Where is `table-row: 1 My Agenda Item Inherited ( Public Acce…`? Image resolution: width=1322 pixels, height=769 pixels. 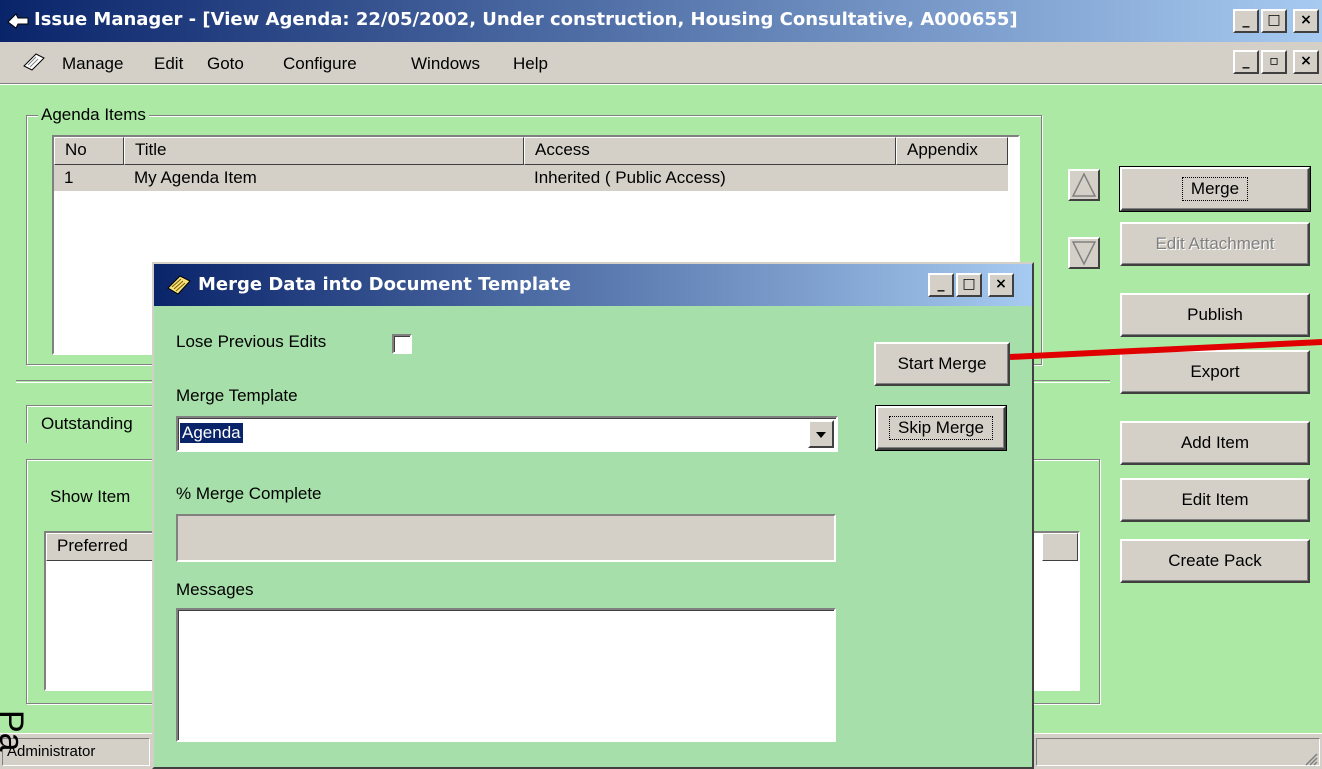
table-row: 1 My Agenda Item Inherited ( Public Acce… is located at coordinates (531, 178).